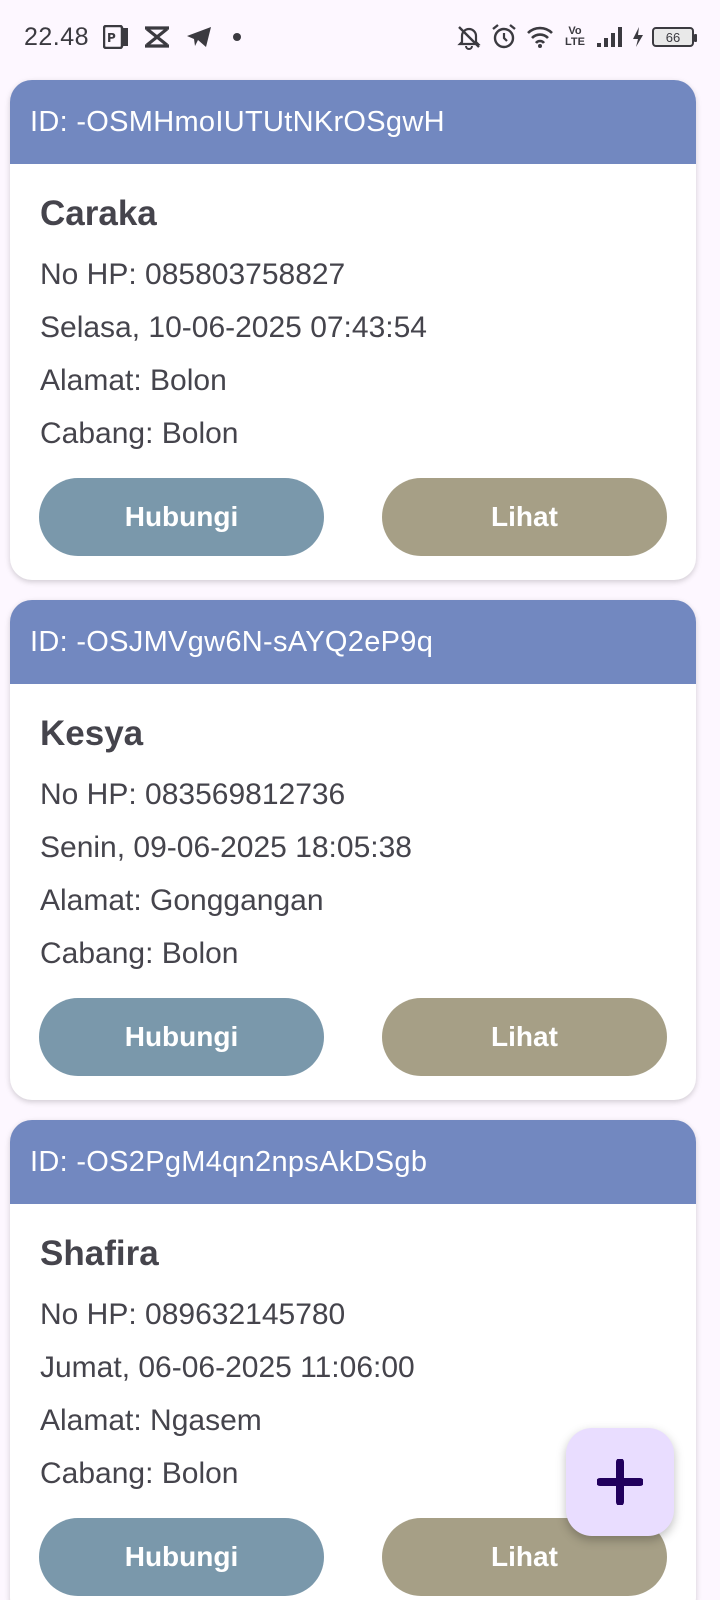 The image size is (720, 1600). What do you see at coordinates (227, 1367) in the screenshot?
I see `customer-datetime: Jumat, 06-06-2025 11:06:00` at bounding box center [227, 1367].